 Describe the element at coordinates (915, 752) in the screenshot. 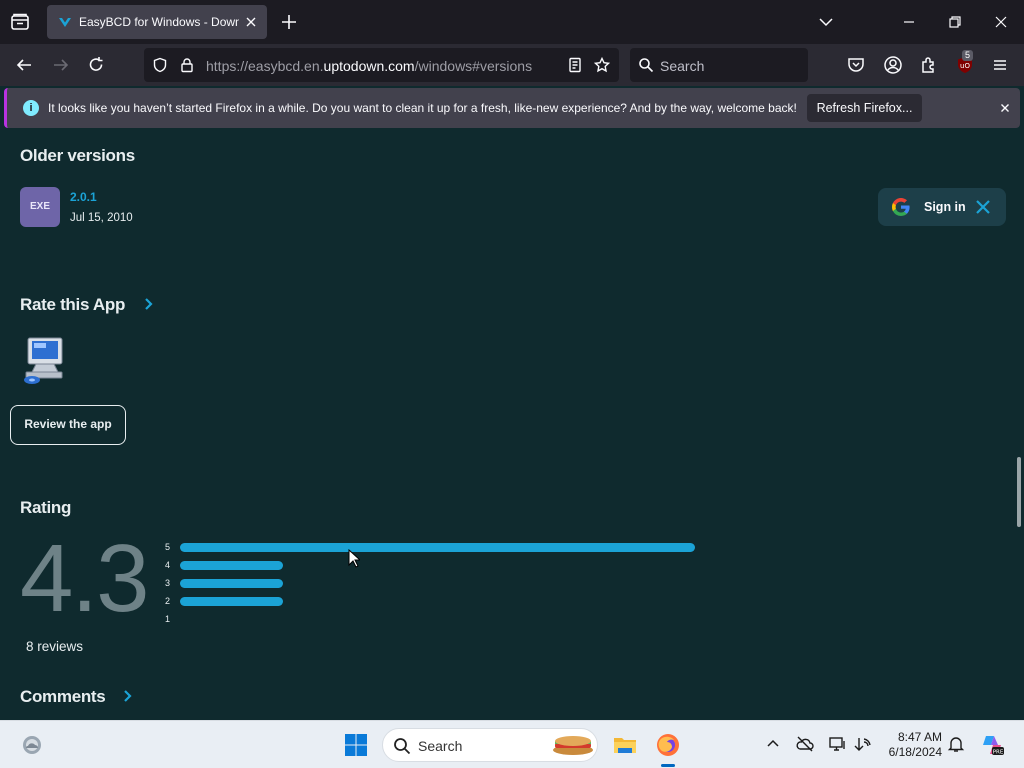

I see `clock-date: 6/18/2024` at that location.